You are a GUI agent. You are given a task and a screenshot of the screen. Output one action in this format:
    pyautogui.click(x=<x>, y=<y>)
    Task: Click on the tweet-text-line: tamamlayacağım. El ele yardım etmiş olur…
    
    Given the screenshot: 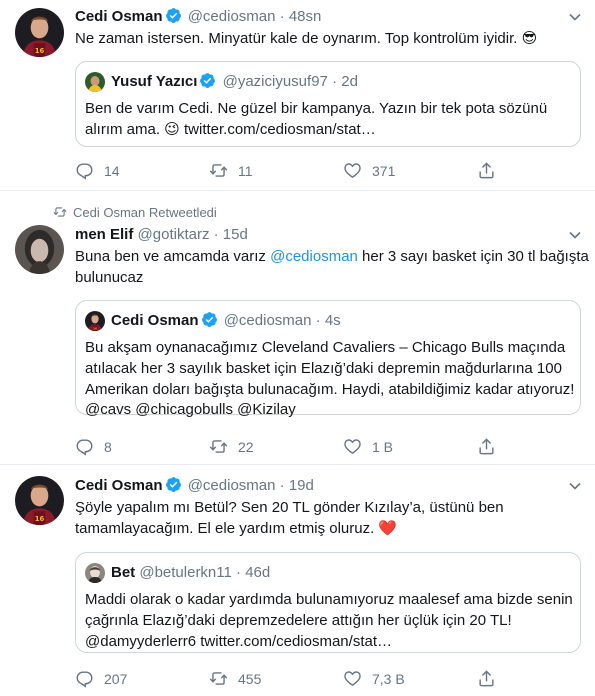 What is the action you would take?
    pyautogui.click(x=236, y=529)
    